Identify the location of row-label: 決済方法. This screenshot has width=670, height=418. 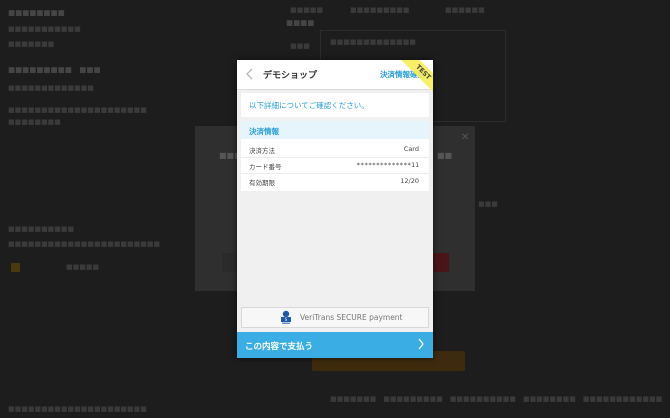
(262, 151).